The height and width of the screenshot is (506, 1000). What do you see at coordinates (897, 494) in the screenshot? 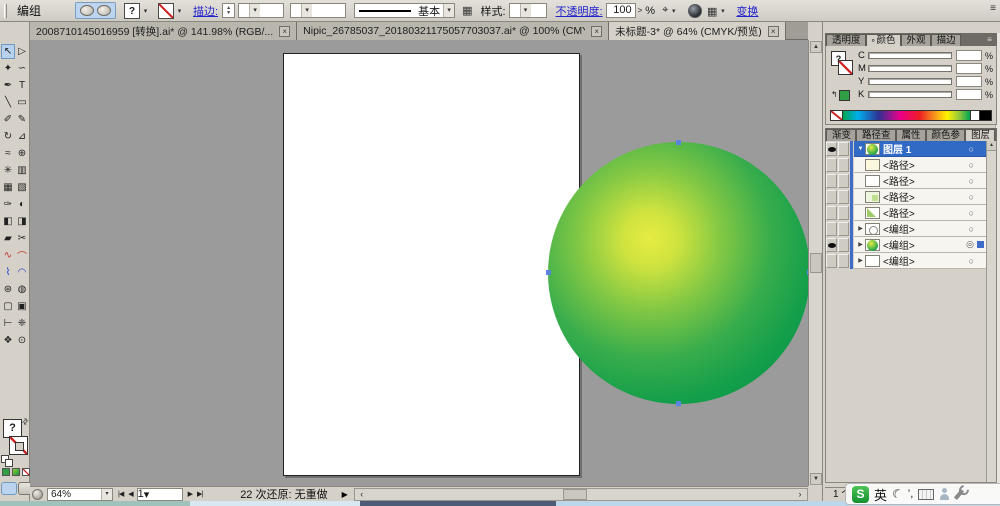
I see `ime-fullhalf-moon-icon: ☾` at bounding box center [897, 494].